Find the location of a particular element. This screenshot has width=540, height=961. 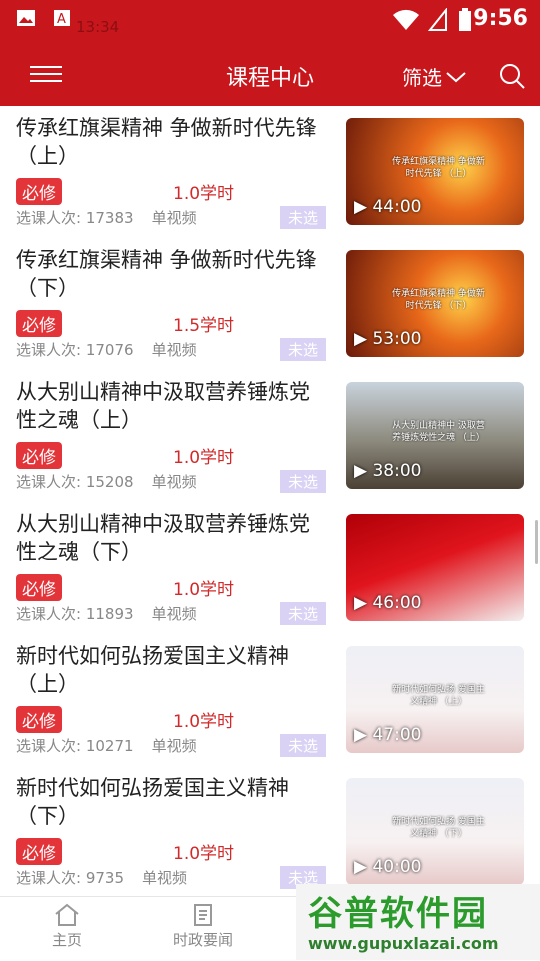

tab-home-label: 主页 is located at coordinates (66, 940).